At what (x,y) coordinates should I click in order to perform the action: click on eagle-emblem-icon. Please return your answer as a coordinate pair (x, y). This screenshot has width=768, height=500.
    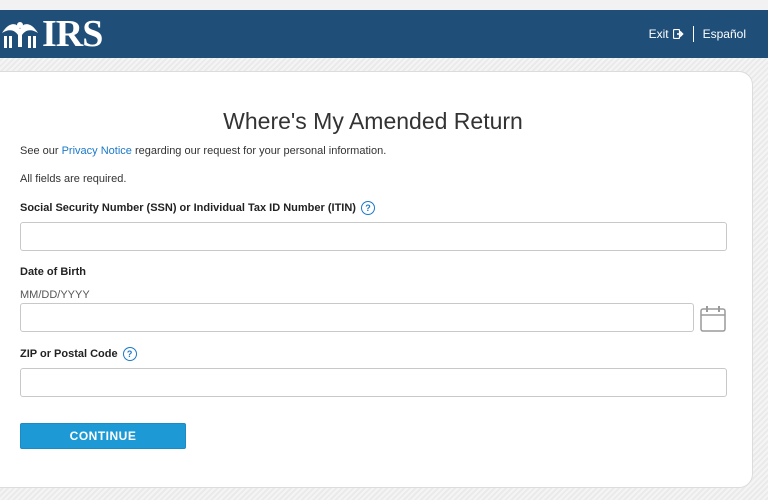
    Looking at the image, I should click on (20, 35).